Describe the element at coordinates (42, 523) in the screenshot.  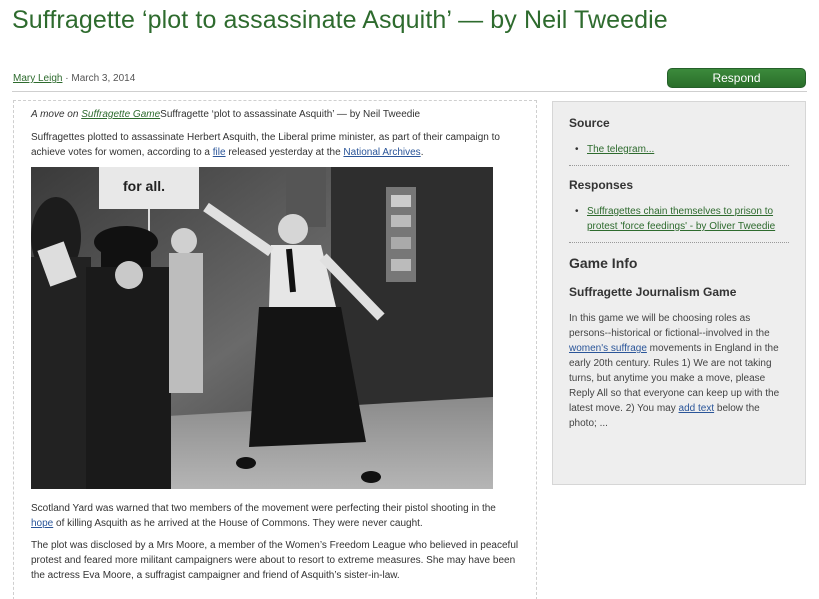
I see `hope-link: hope` at that location.